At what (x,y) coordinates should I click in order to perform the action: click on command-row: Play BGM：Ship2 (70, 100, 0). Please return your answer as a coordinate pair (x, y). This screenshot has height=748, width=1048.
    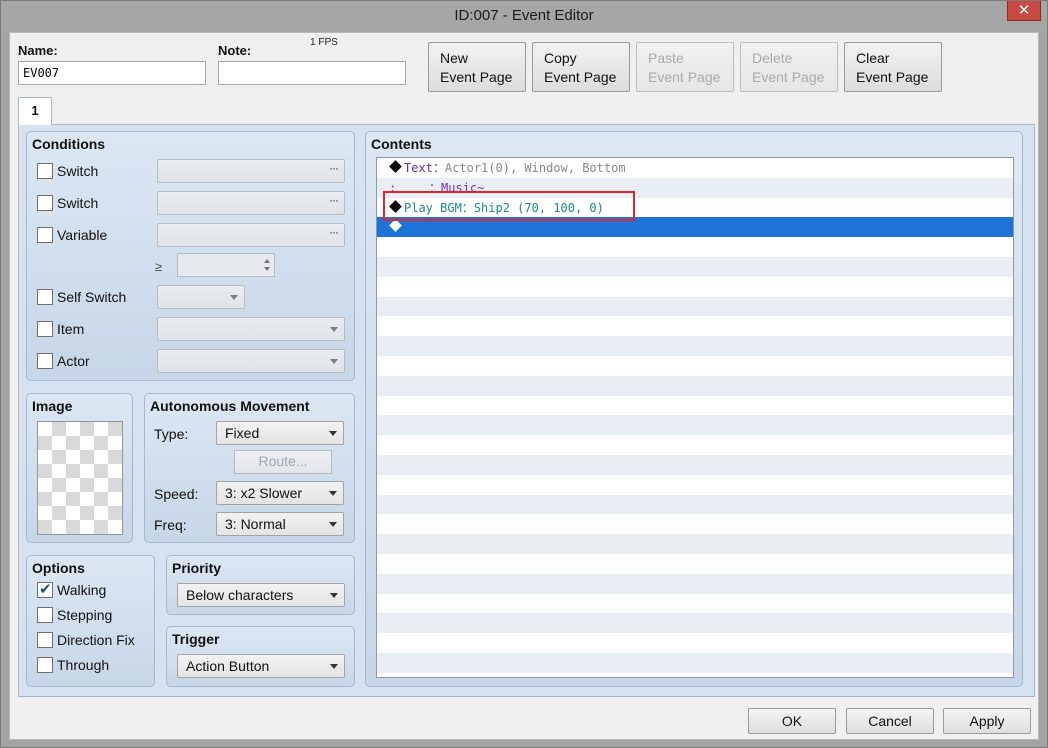
    Looking at the image, I should click on (695, 208).